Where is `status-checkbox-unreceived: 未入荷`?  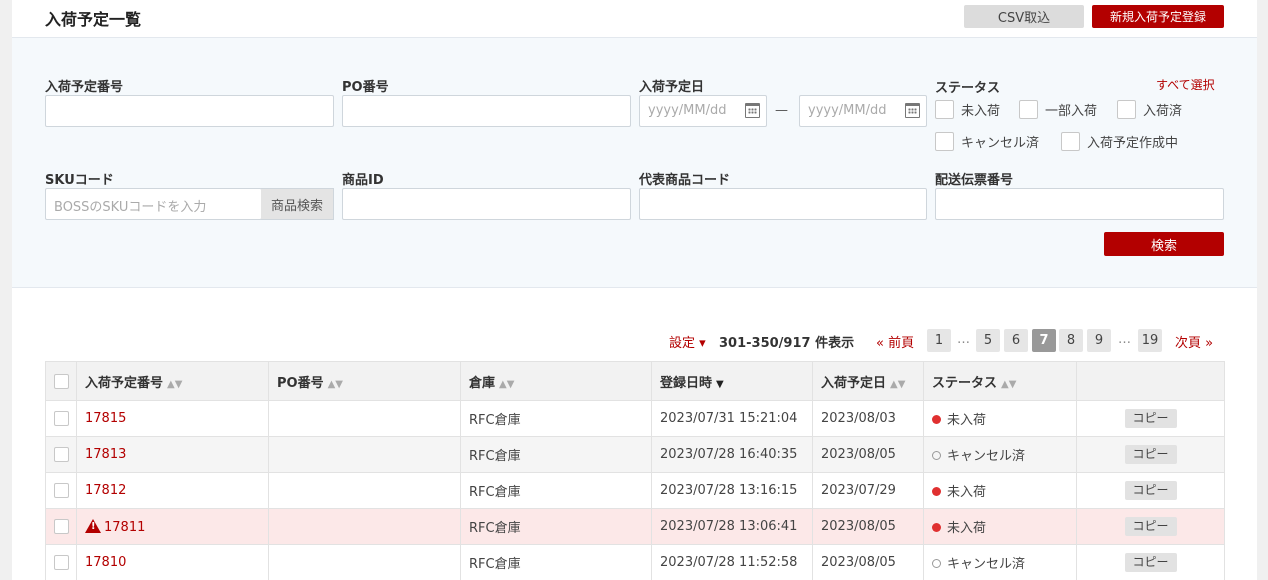
status-checkbox-unreceived: 未入荷 is located at coordinates (967, 109).